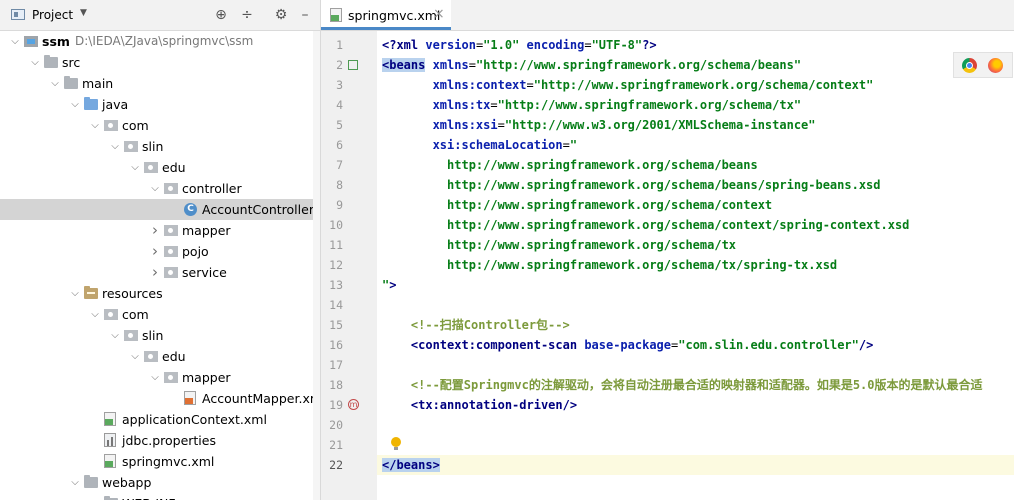 Image resolution: width=1014 pixels, height=500 pixels. Describe the element at coordinates (695, 45) in the screenshot. I see `code-line: <?xml version="1.0" encoding="UTF-8"?>` at that location.